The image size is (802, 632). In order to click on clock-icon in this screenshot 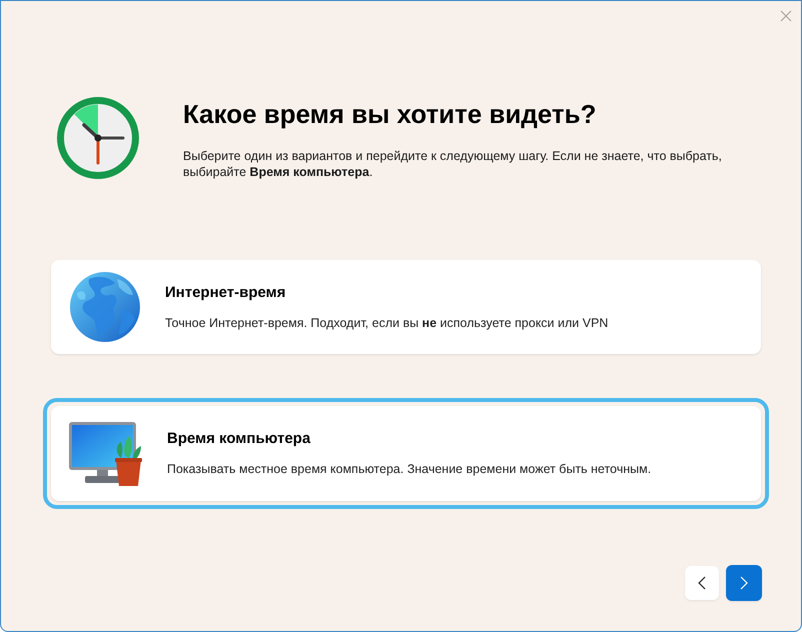, I will do `click(98, 138)`.